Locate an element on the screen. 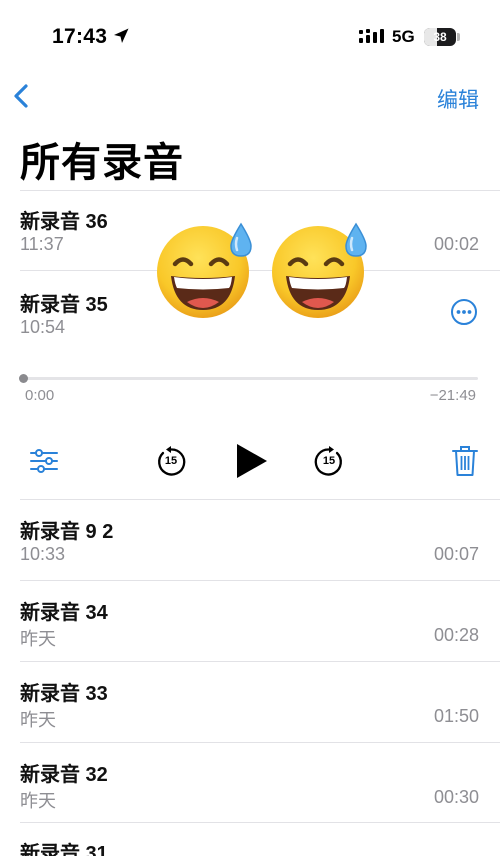 The image size is (500, 856). trash-icon is located at coordinates (465, 461).